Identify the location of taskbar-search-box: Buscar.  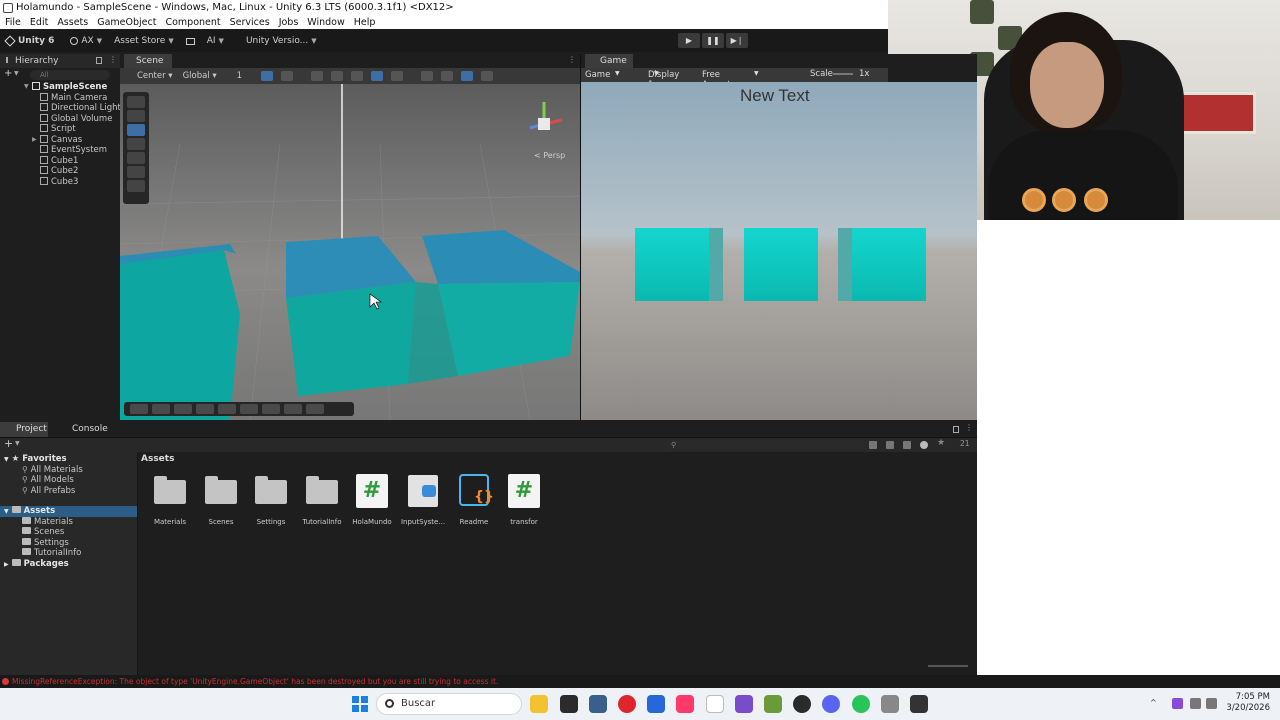
(449, 704).